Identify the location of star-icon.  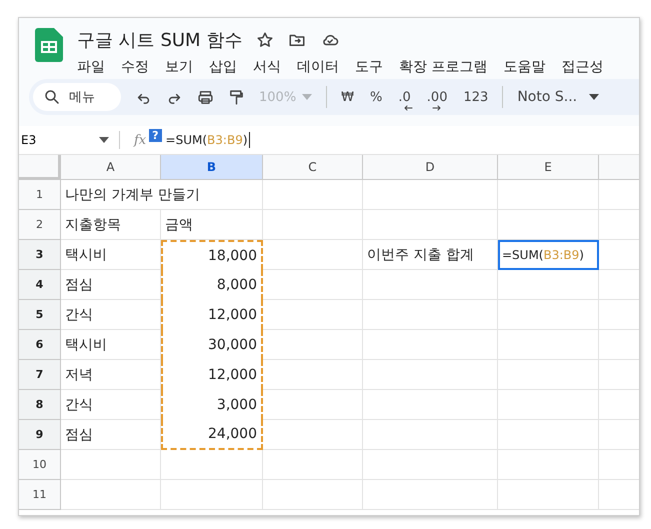
(265, 40).